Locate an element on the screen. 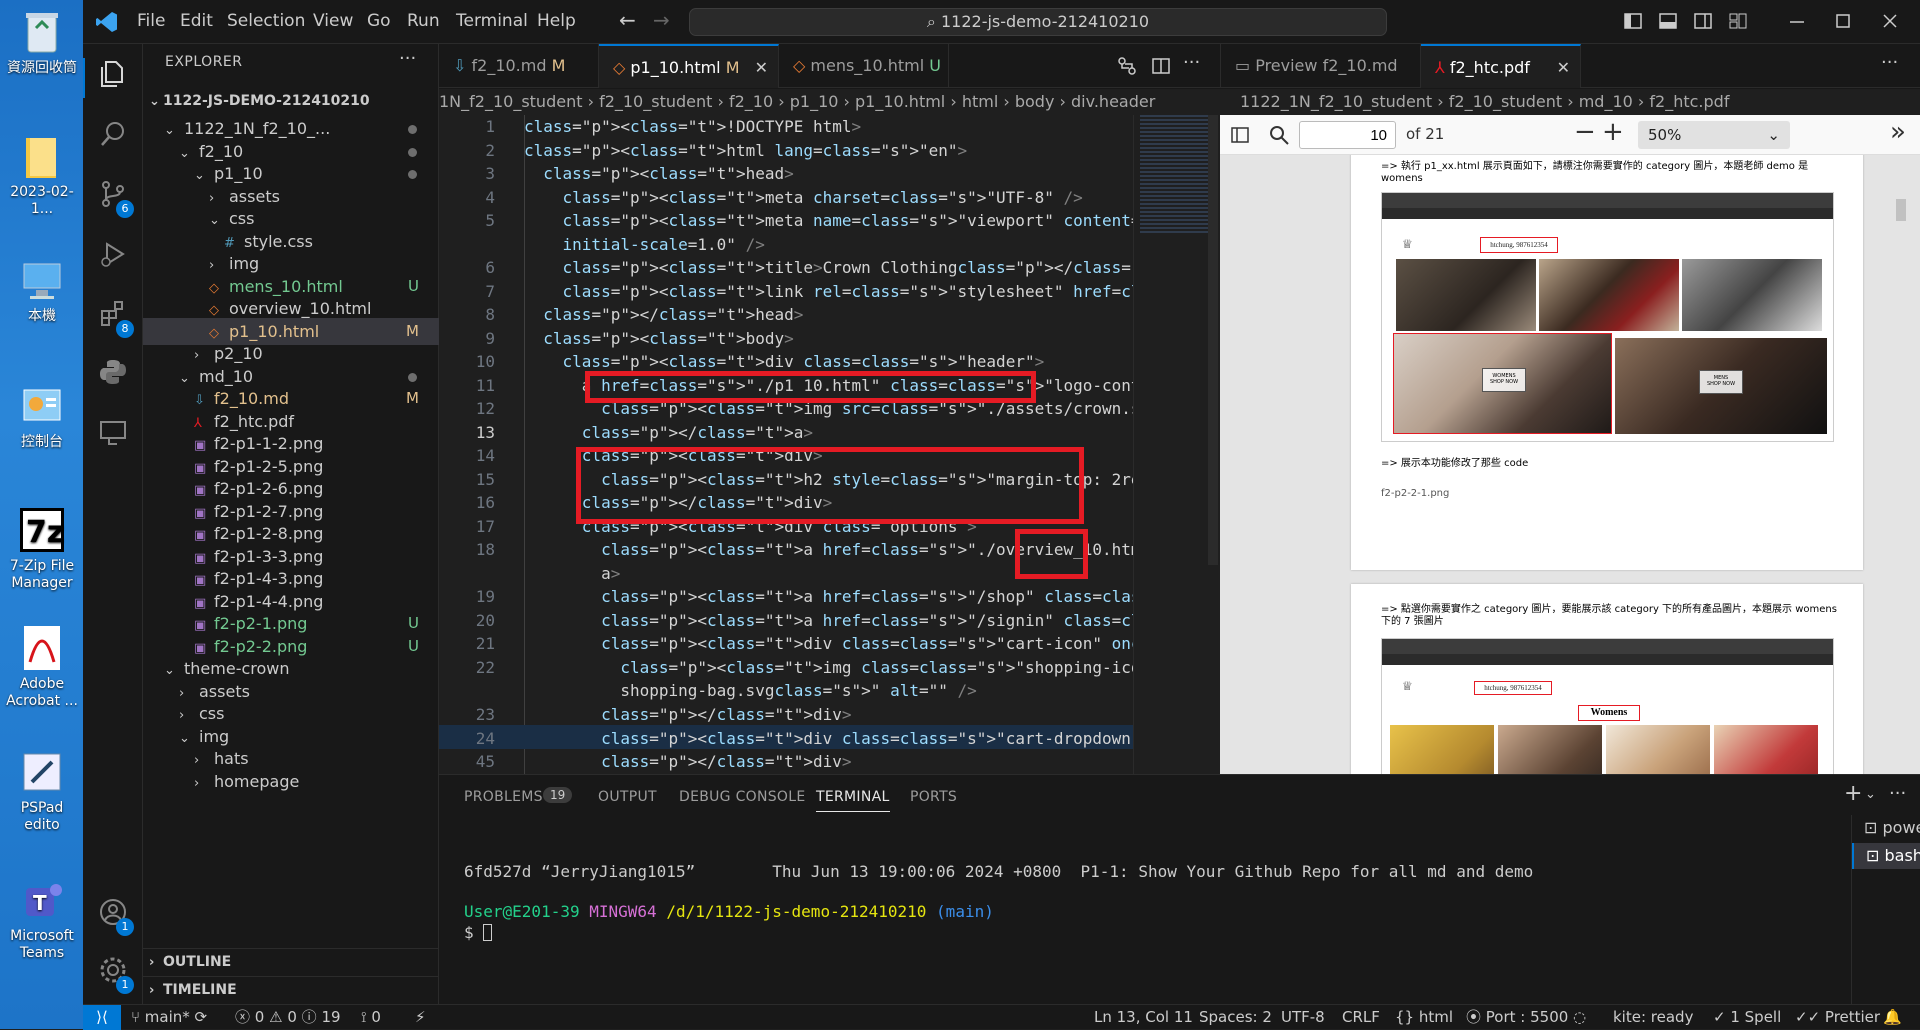 Image resolution: width=1920 pixels, height=1030 pixels. breadcrumb-item: body is located at coordinates (1035, 101).